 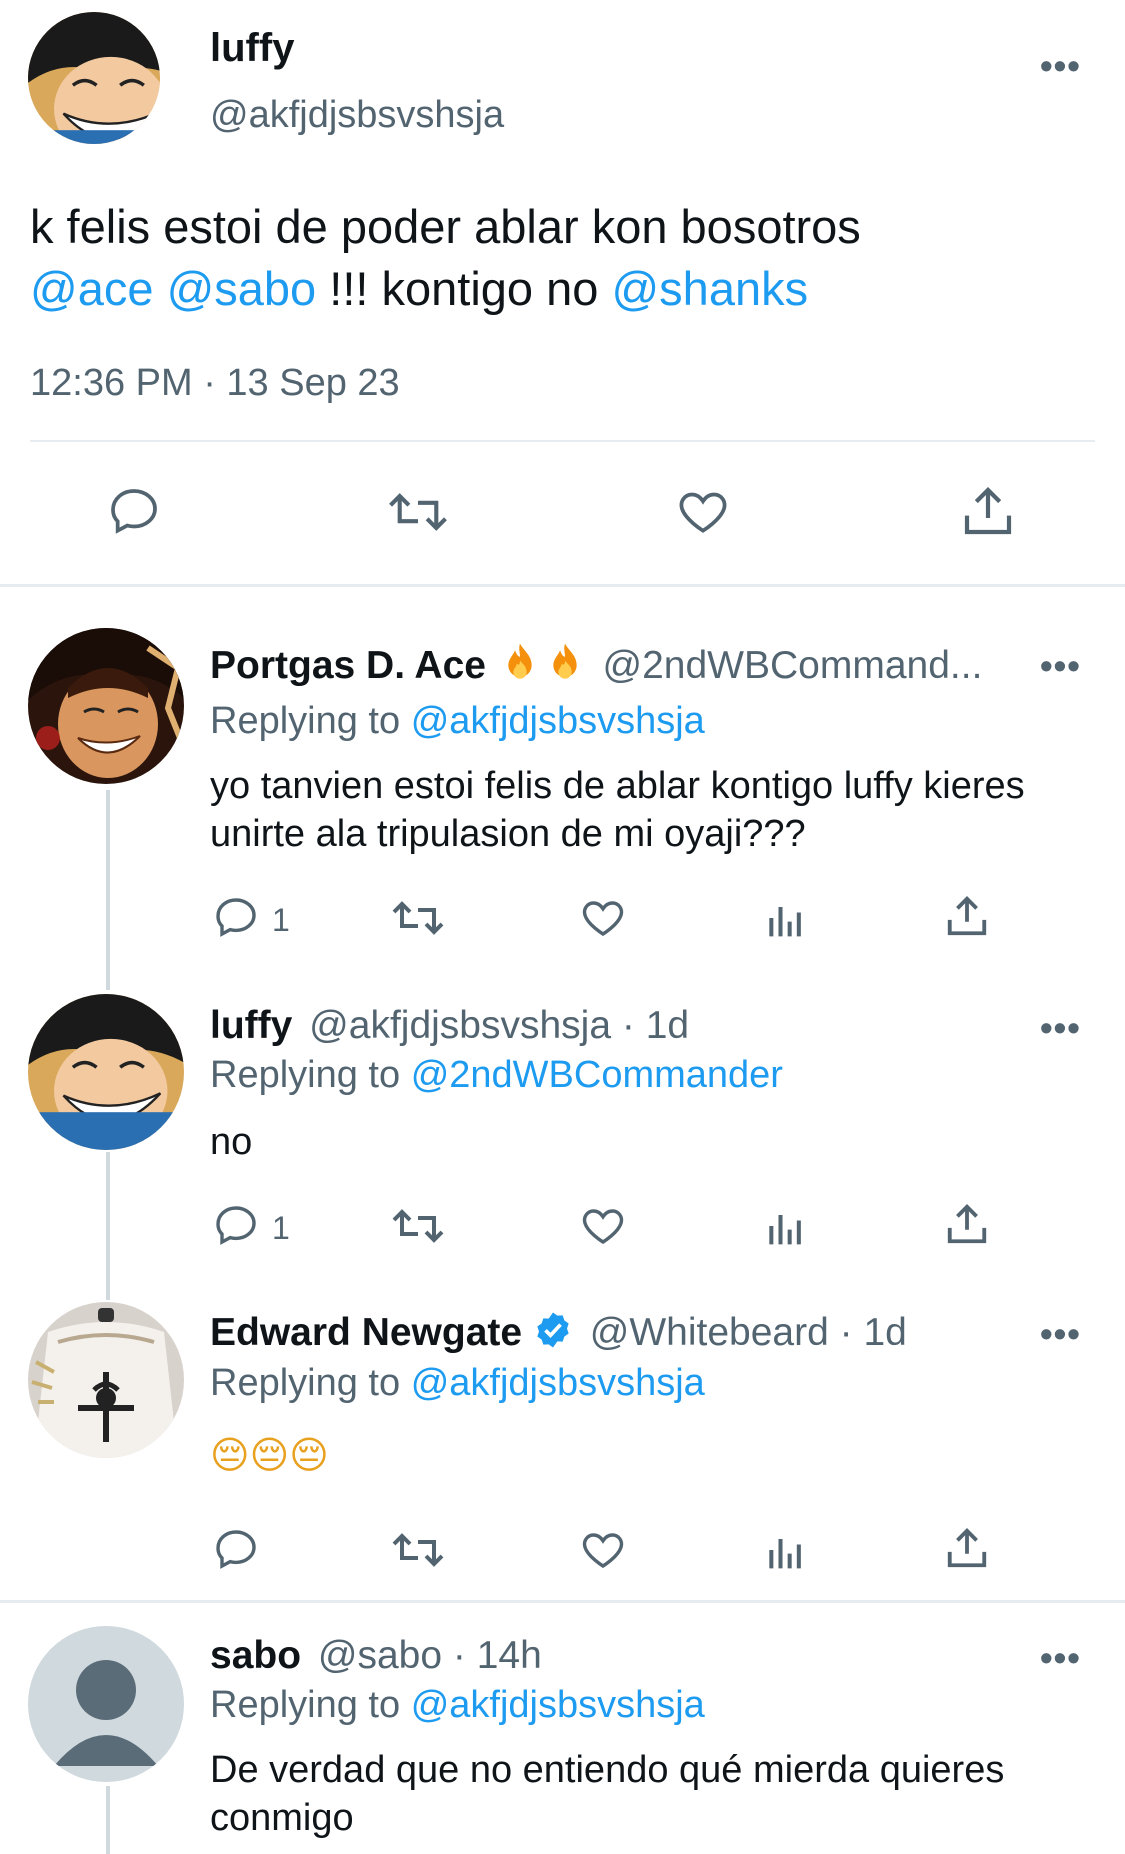 I want to click on avatar-luffy-main, so click(x=94, y=78).